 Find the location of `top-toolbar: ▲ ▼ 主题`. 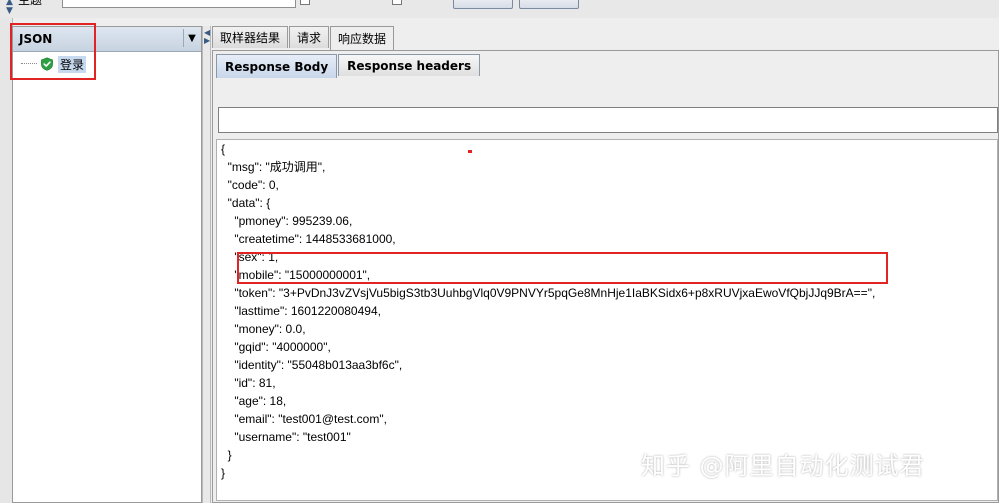

top-toolbar: ▲ ▼ 主题 is located at coordinates (499, 9).